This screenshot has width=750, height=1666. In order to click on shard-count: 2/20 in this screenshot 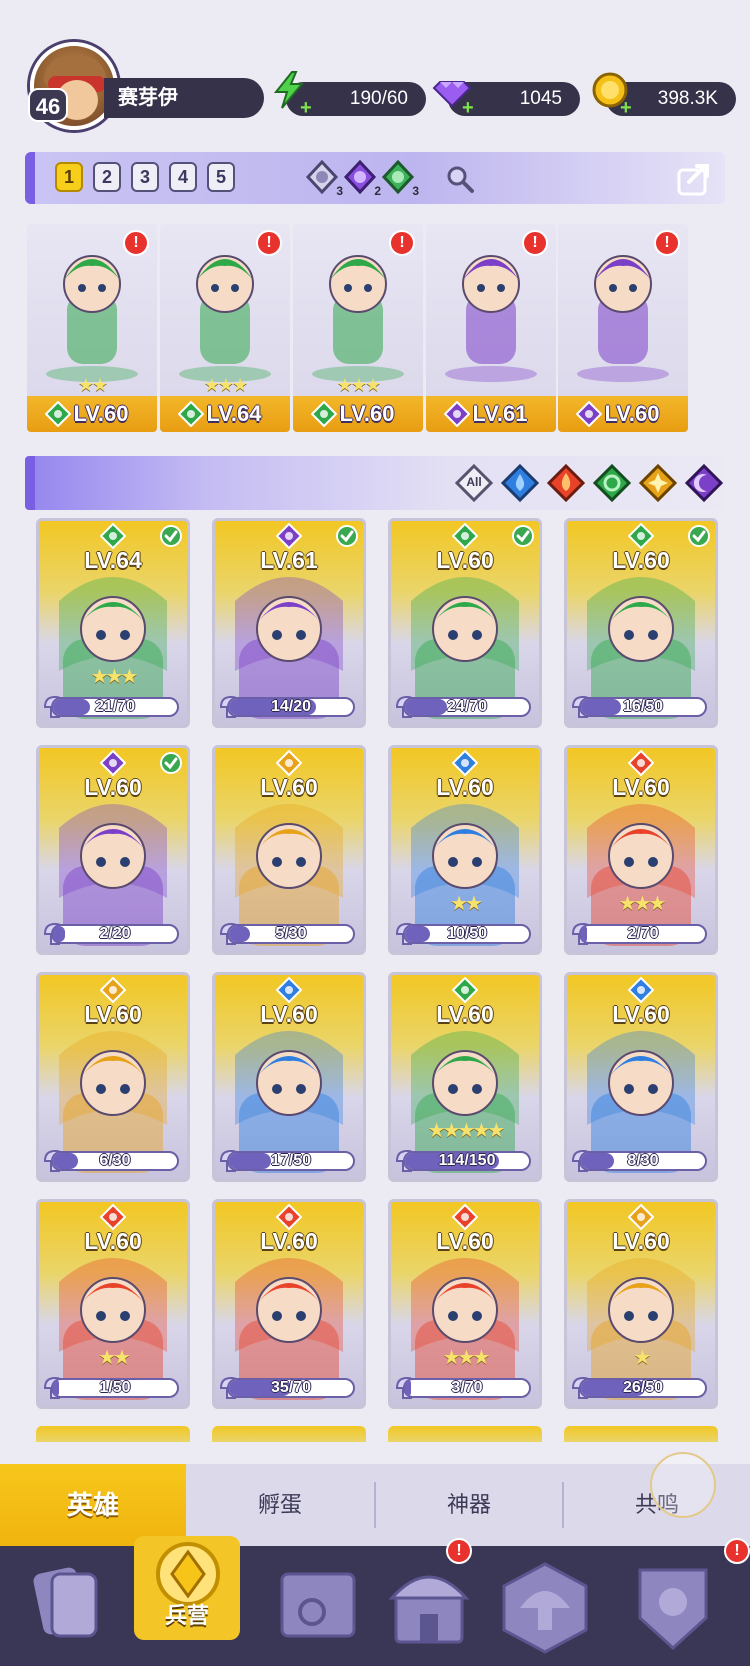, I will do `click(115, 933)`.